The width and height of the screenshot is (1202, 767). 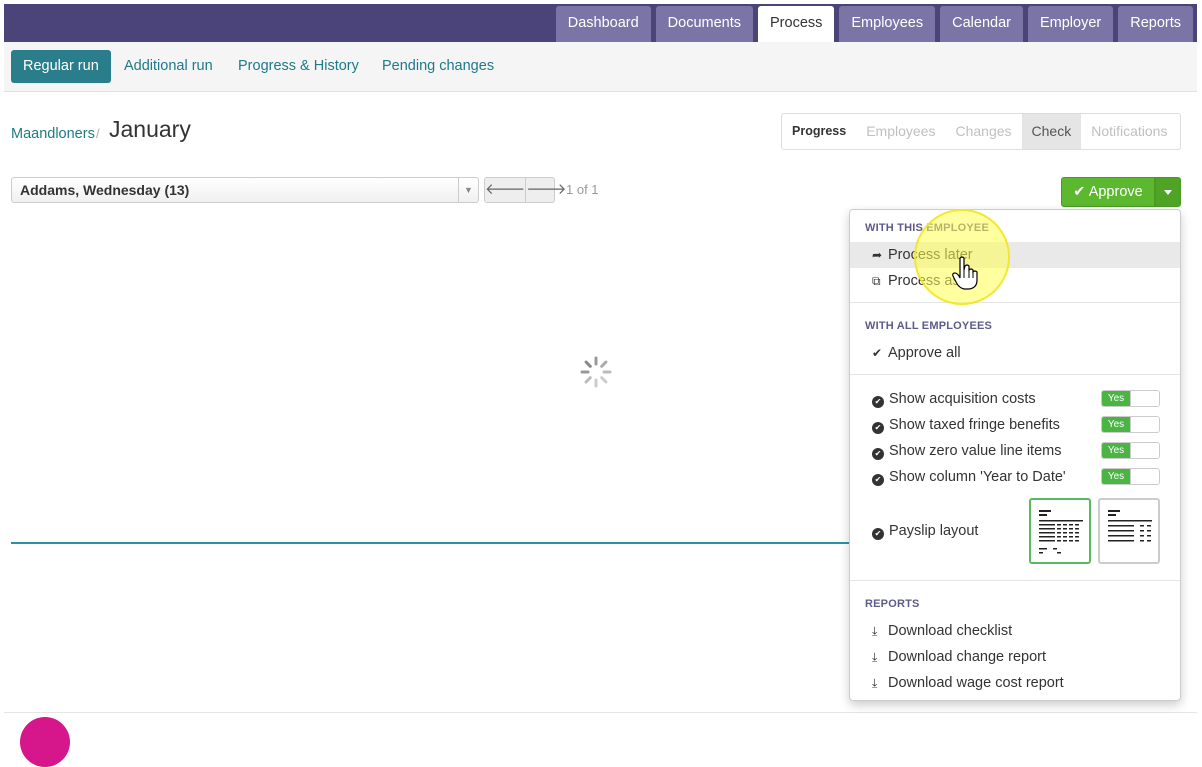 What do you see at coordinates (929, 326) in the screenshot?
I see `section-header-all-employees: WITH ALL EMPLOYEES` at bounding box center [929, 326].